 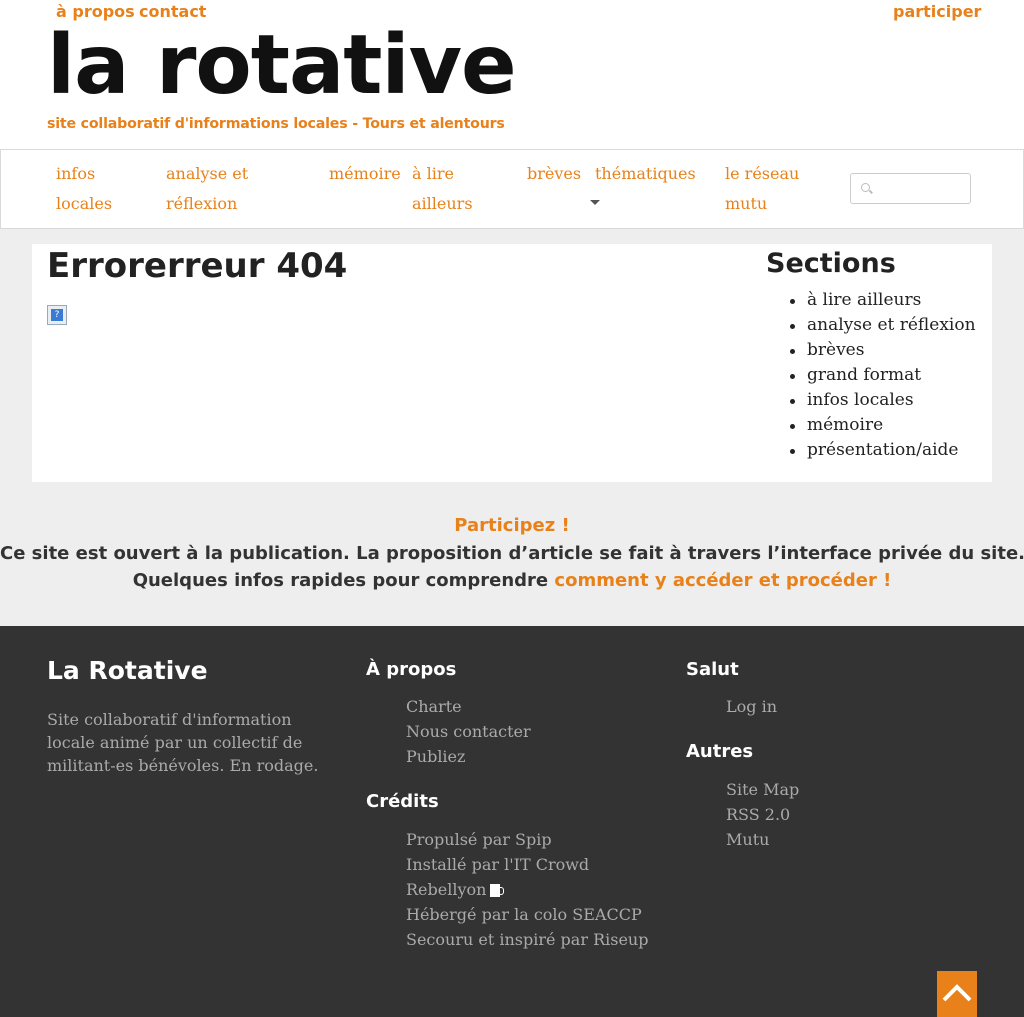 I want to click on footer-link-contact: Nous contacter, so click(x=468, y=731).